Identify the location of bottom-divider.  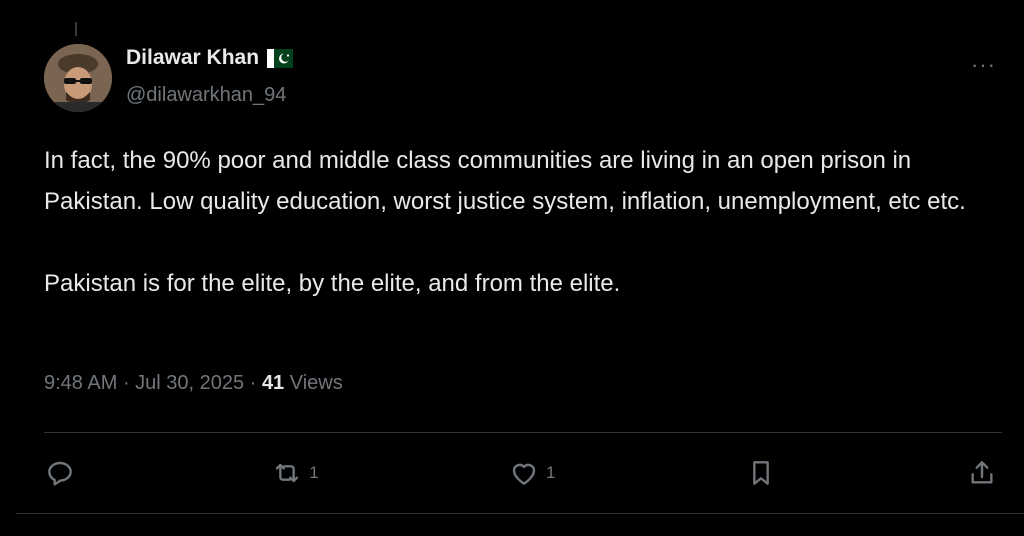
(520, 513).